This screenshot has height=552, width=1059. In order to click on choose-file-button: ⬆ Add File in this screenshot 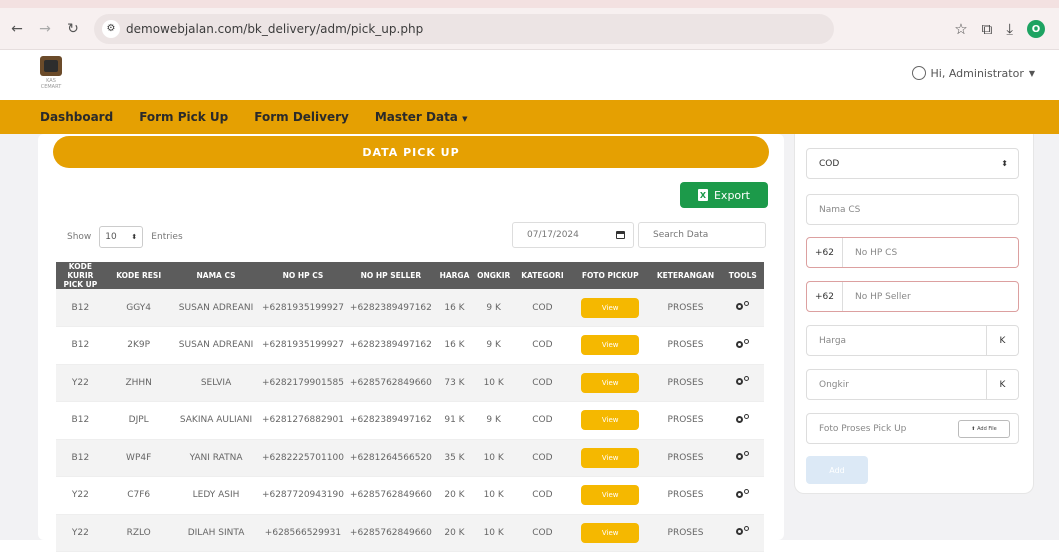, I will do `click(984, 428)`.